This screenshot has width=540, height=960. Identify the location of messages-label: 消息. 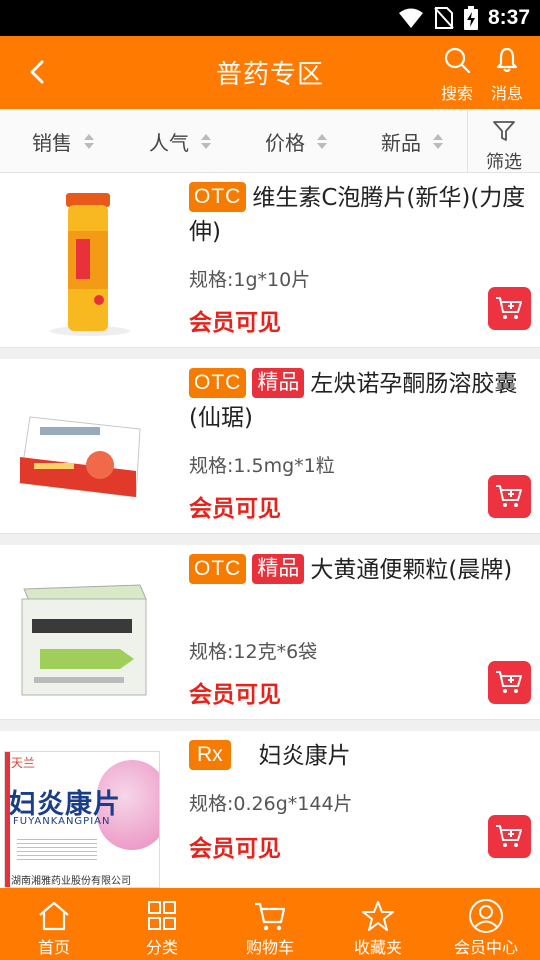
(506, 93).